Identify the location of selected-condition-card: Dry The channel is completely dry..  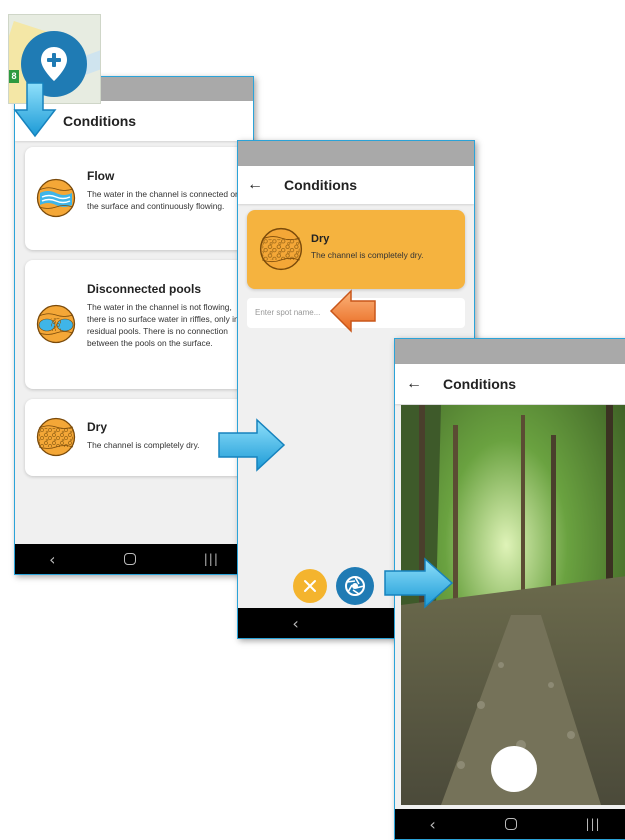
(356, 249).